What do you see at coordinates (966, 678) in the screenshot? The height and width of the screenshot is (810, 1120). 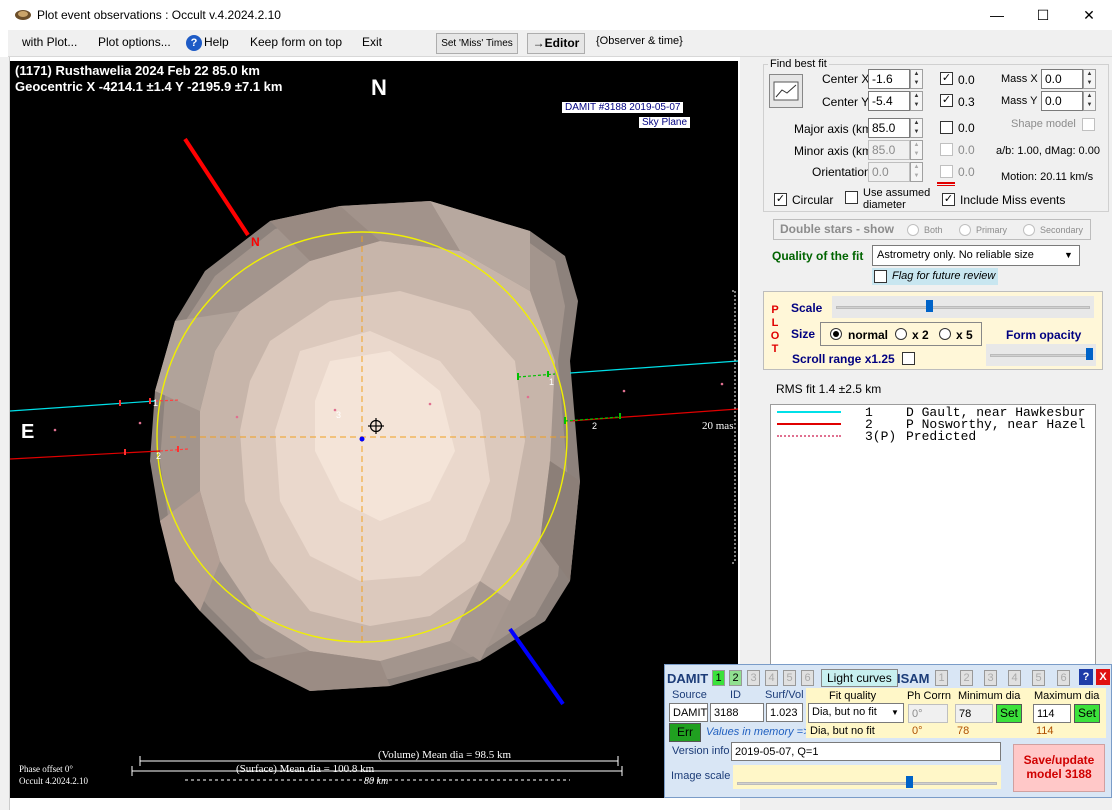 I see `isam-tab-2: 2` at bounding box center [966, 678].